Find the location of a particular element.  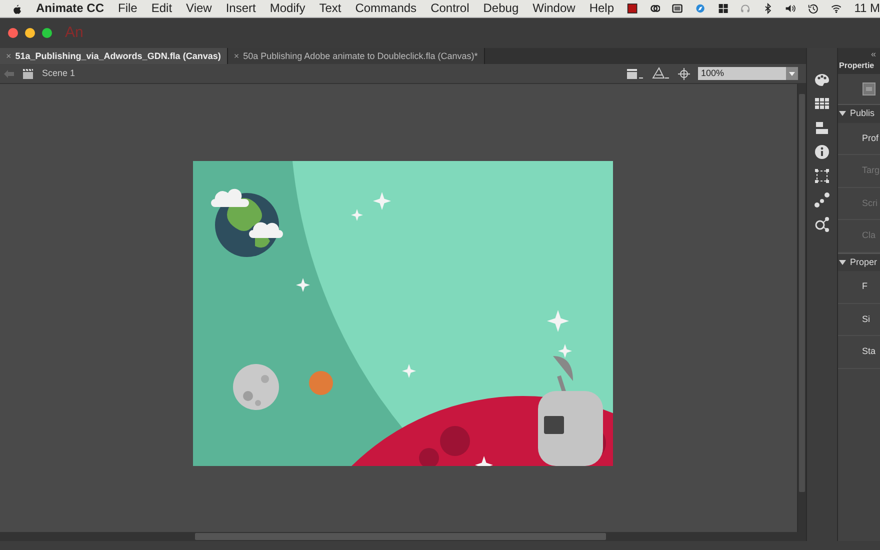

menu-item: Control is located at coordinates (450, 8).